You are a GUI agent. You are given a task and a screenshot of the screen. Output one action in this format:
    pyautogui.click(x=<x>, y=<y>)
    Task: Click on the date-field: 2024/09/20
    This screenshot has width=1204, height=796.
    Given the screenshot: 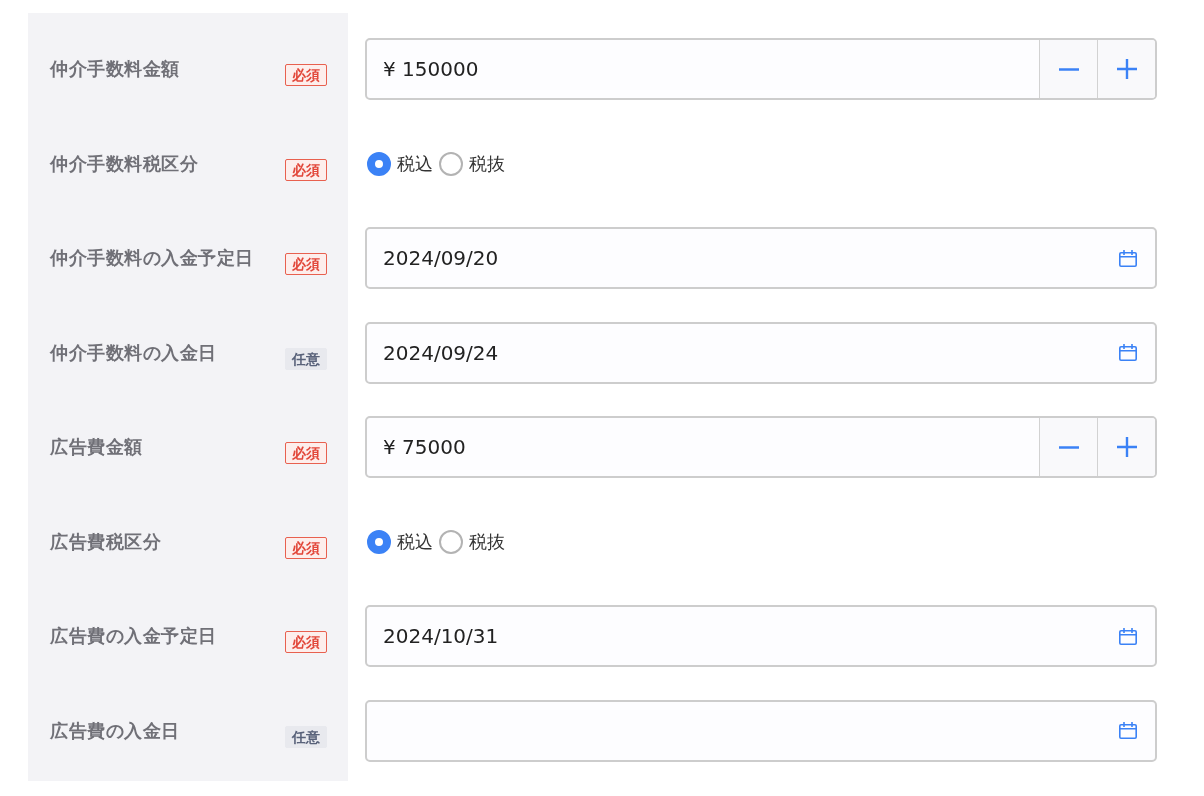 What is the action you would take?
    pyautogui.click(x=761, y=258)
    